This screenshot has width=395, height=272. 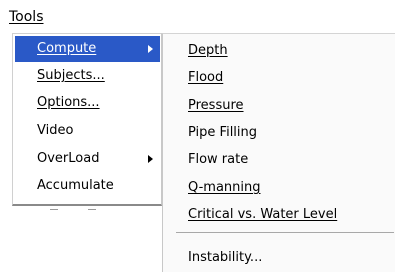 What do you see at coordinates (285, 232) in the screenshot?
I see `menu-separator` at bounding box center [285, 232].